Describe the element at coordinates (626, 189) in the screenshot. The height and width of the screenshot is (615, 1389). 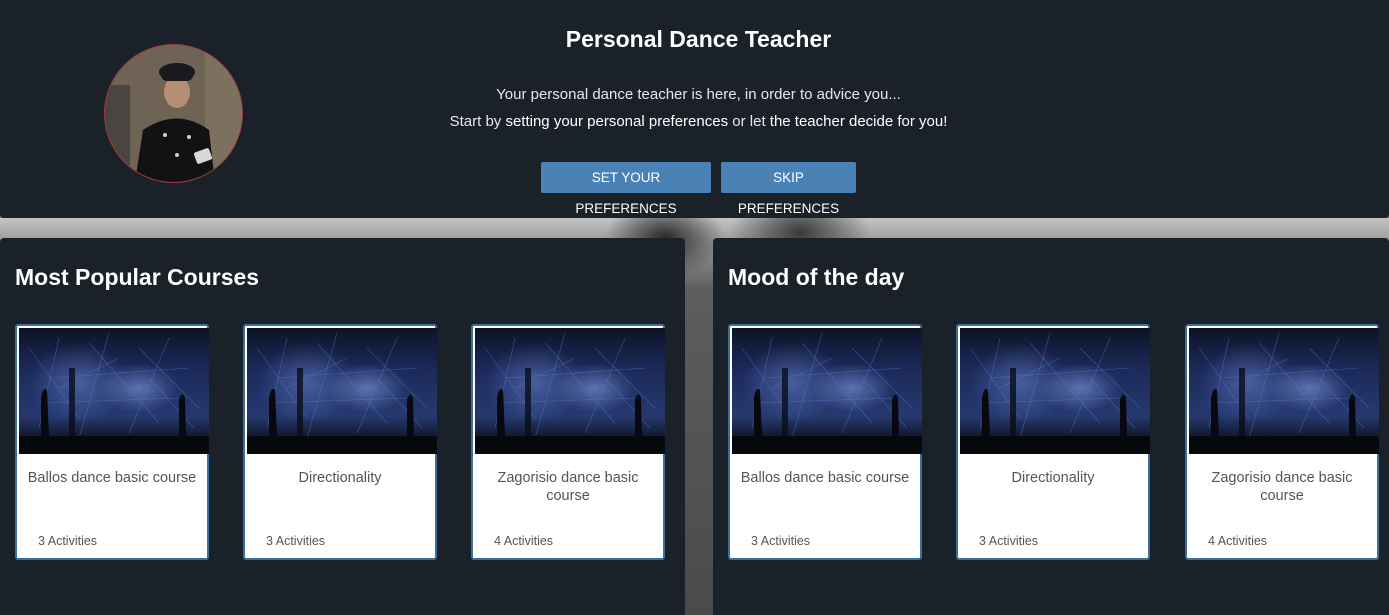
I see `set-preferences-button: SET YOUR PREFERENCES` at that location.